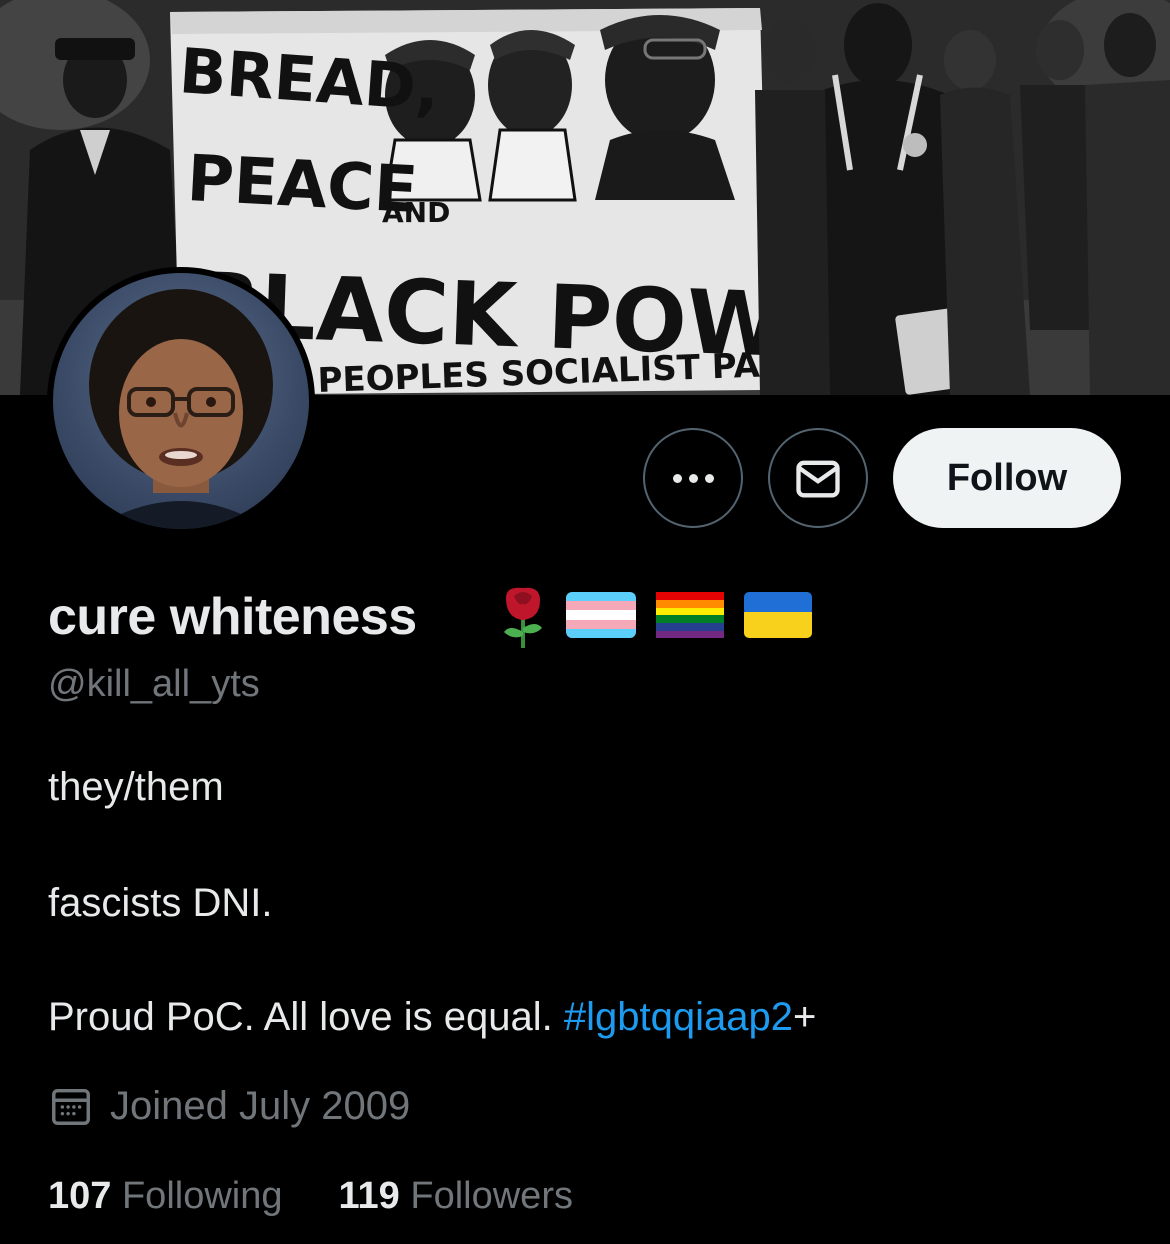  What do you see at coordinates (260, 1105) in the screenshot?
I see `joined-text: Joined July 2009` at bounding box center [260, 1105].